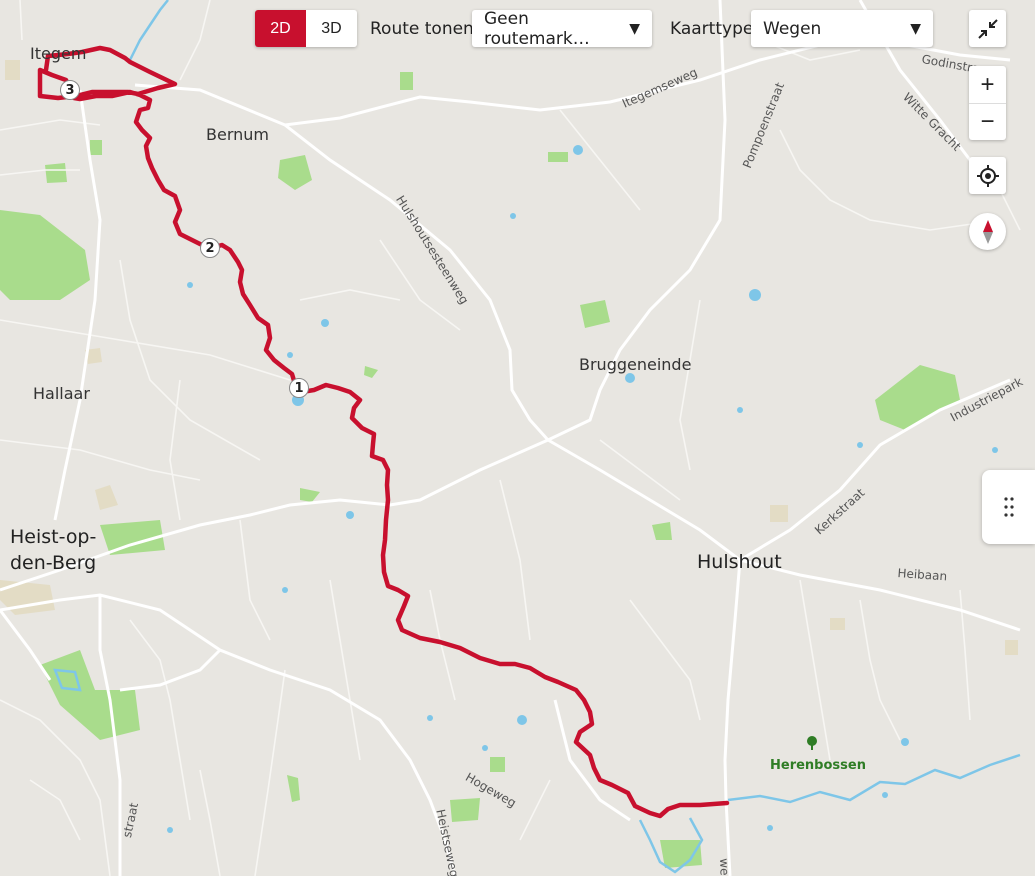 The height and width of the screenshot is (876, 1035). Describe the element at coordinates (280, 28) in the screenshot. I see `mode-2d-button: 2D` at that location.